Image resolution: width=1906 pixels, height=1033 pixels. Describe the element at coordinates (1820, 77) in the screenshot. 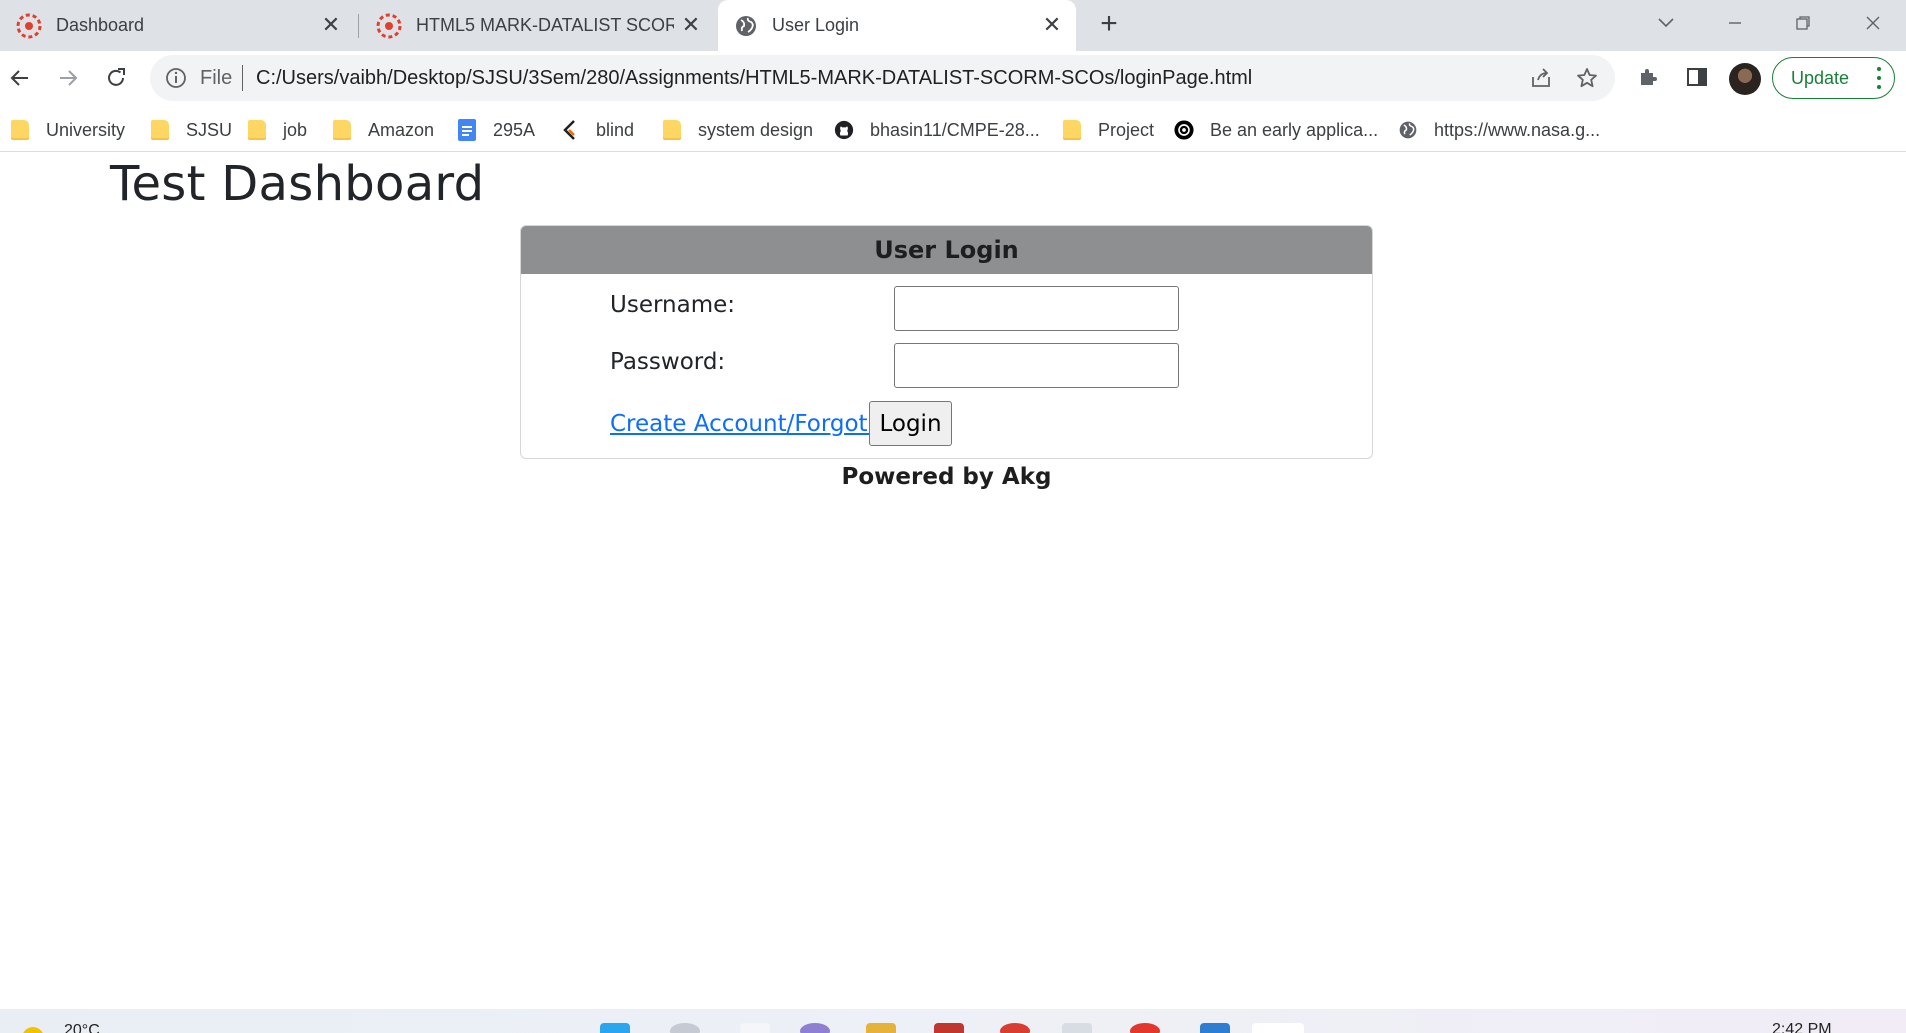

I see `update-label: Update` at that location.